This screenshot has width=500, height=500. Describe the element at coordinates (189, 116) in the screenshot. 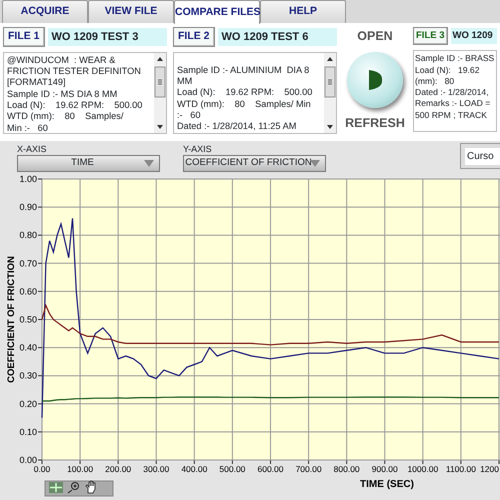

I see `info-line: :- 60` at that location.